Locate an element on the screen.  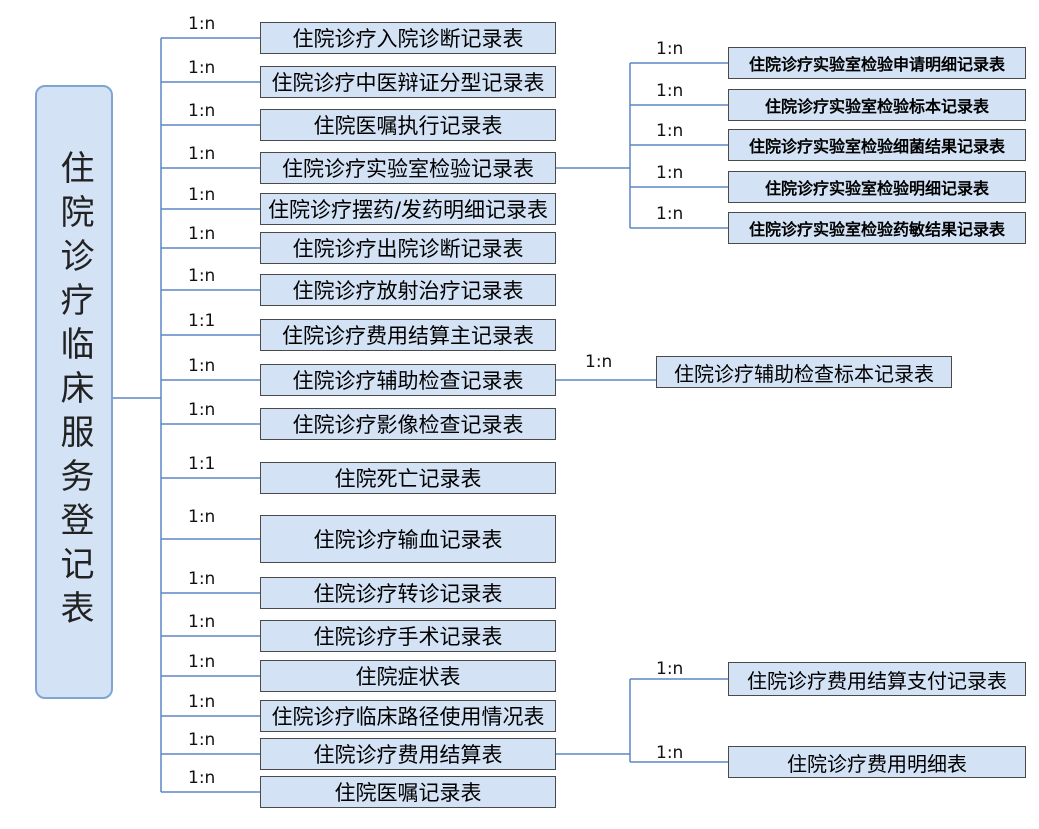
lab-child-node: 住院诊疗实验室检验细菌结果记录表 is located at coordinates (877, 145).